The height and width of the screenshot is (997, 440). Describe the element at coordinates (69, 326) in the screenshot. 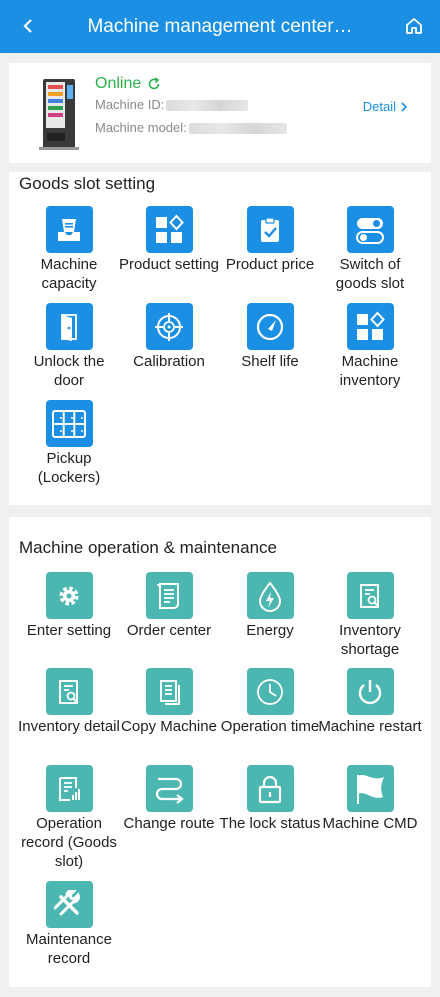

I see `door-icon` at that location.